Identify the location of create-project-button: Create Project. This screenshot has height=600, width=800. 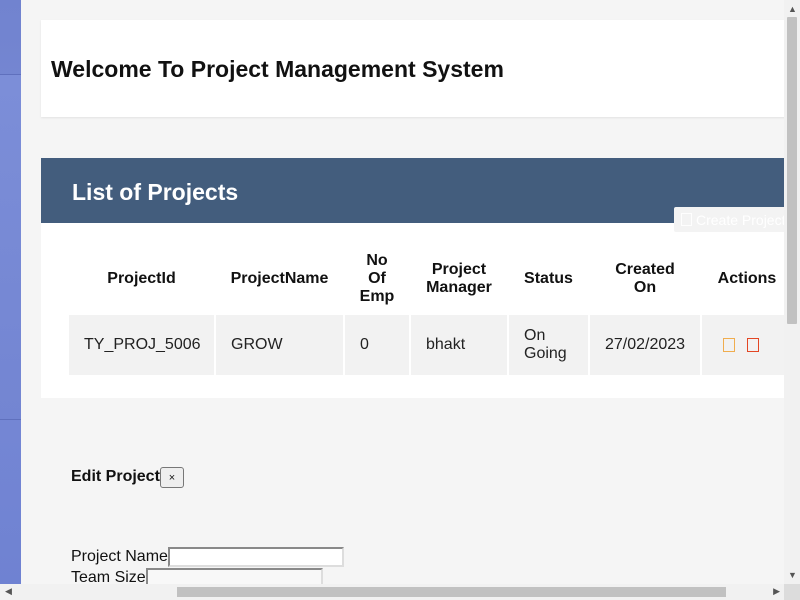
(729, 219).